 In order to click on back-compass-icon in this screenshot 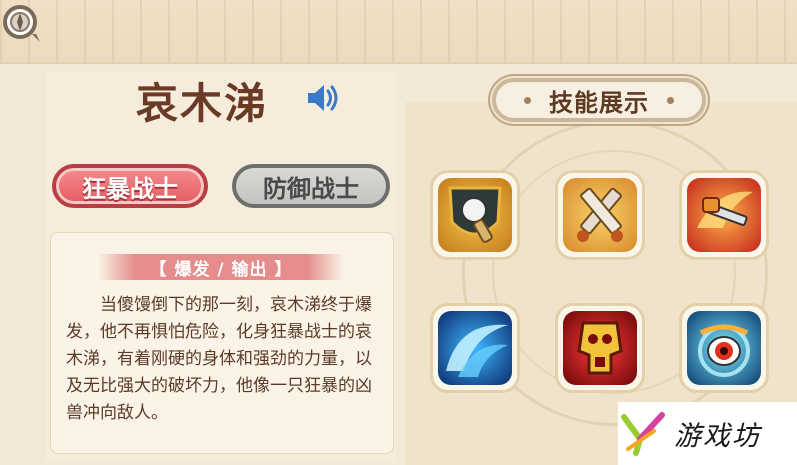, I will do `click(22, 24)`.